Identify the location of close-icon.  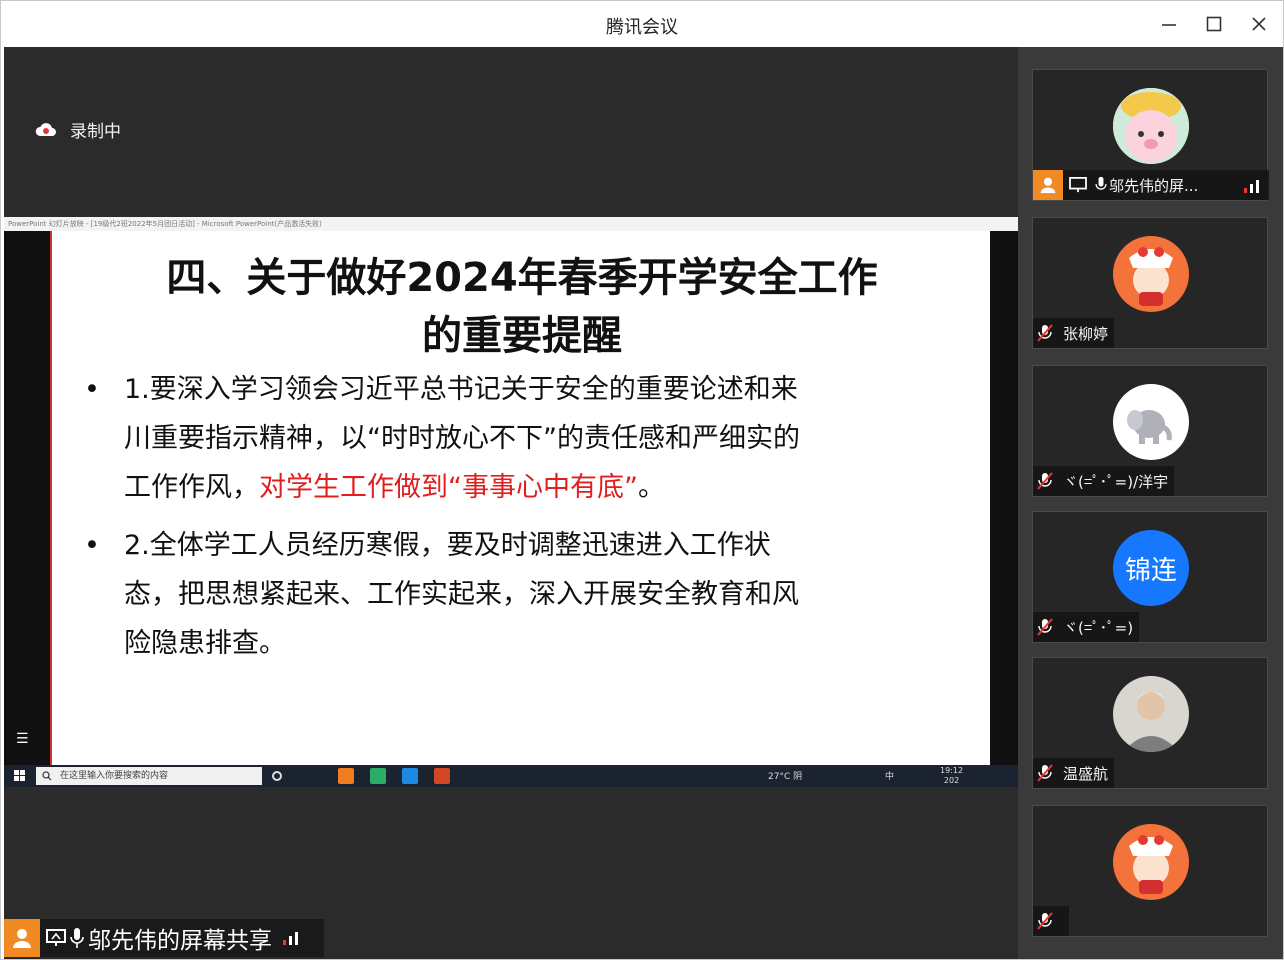
(1259, 24).